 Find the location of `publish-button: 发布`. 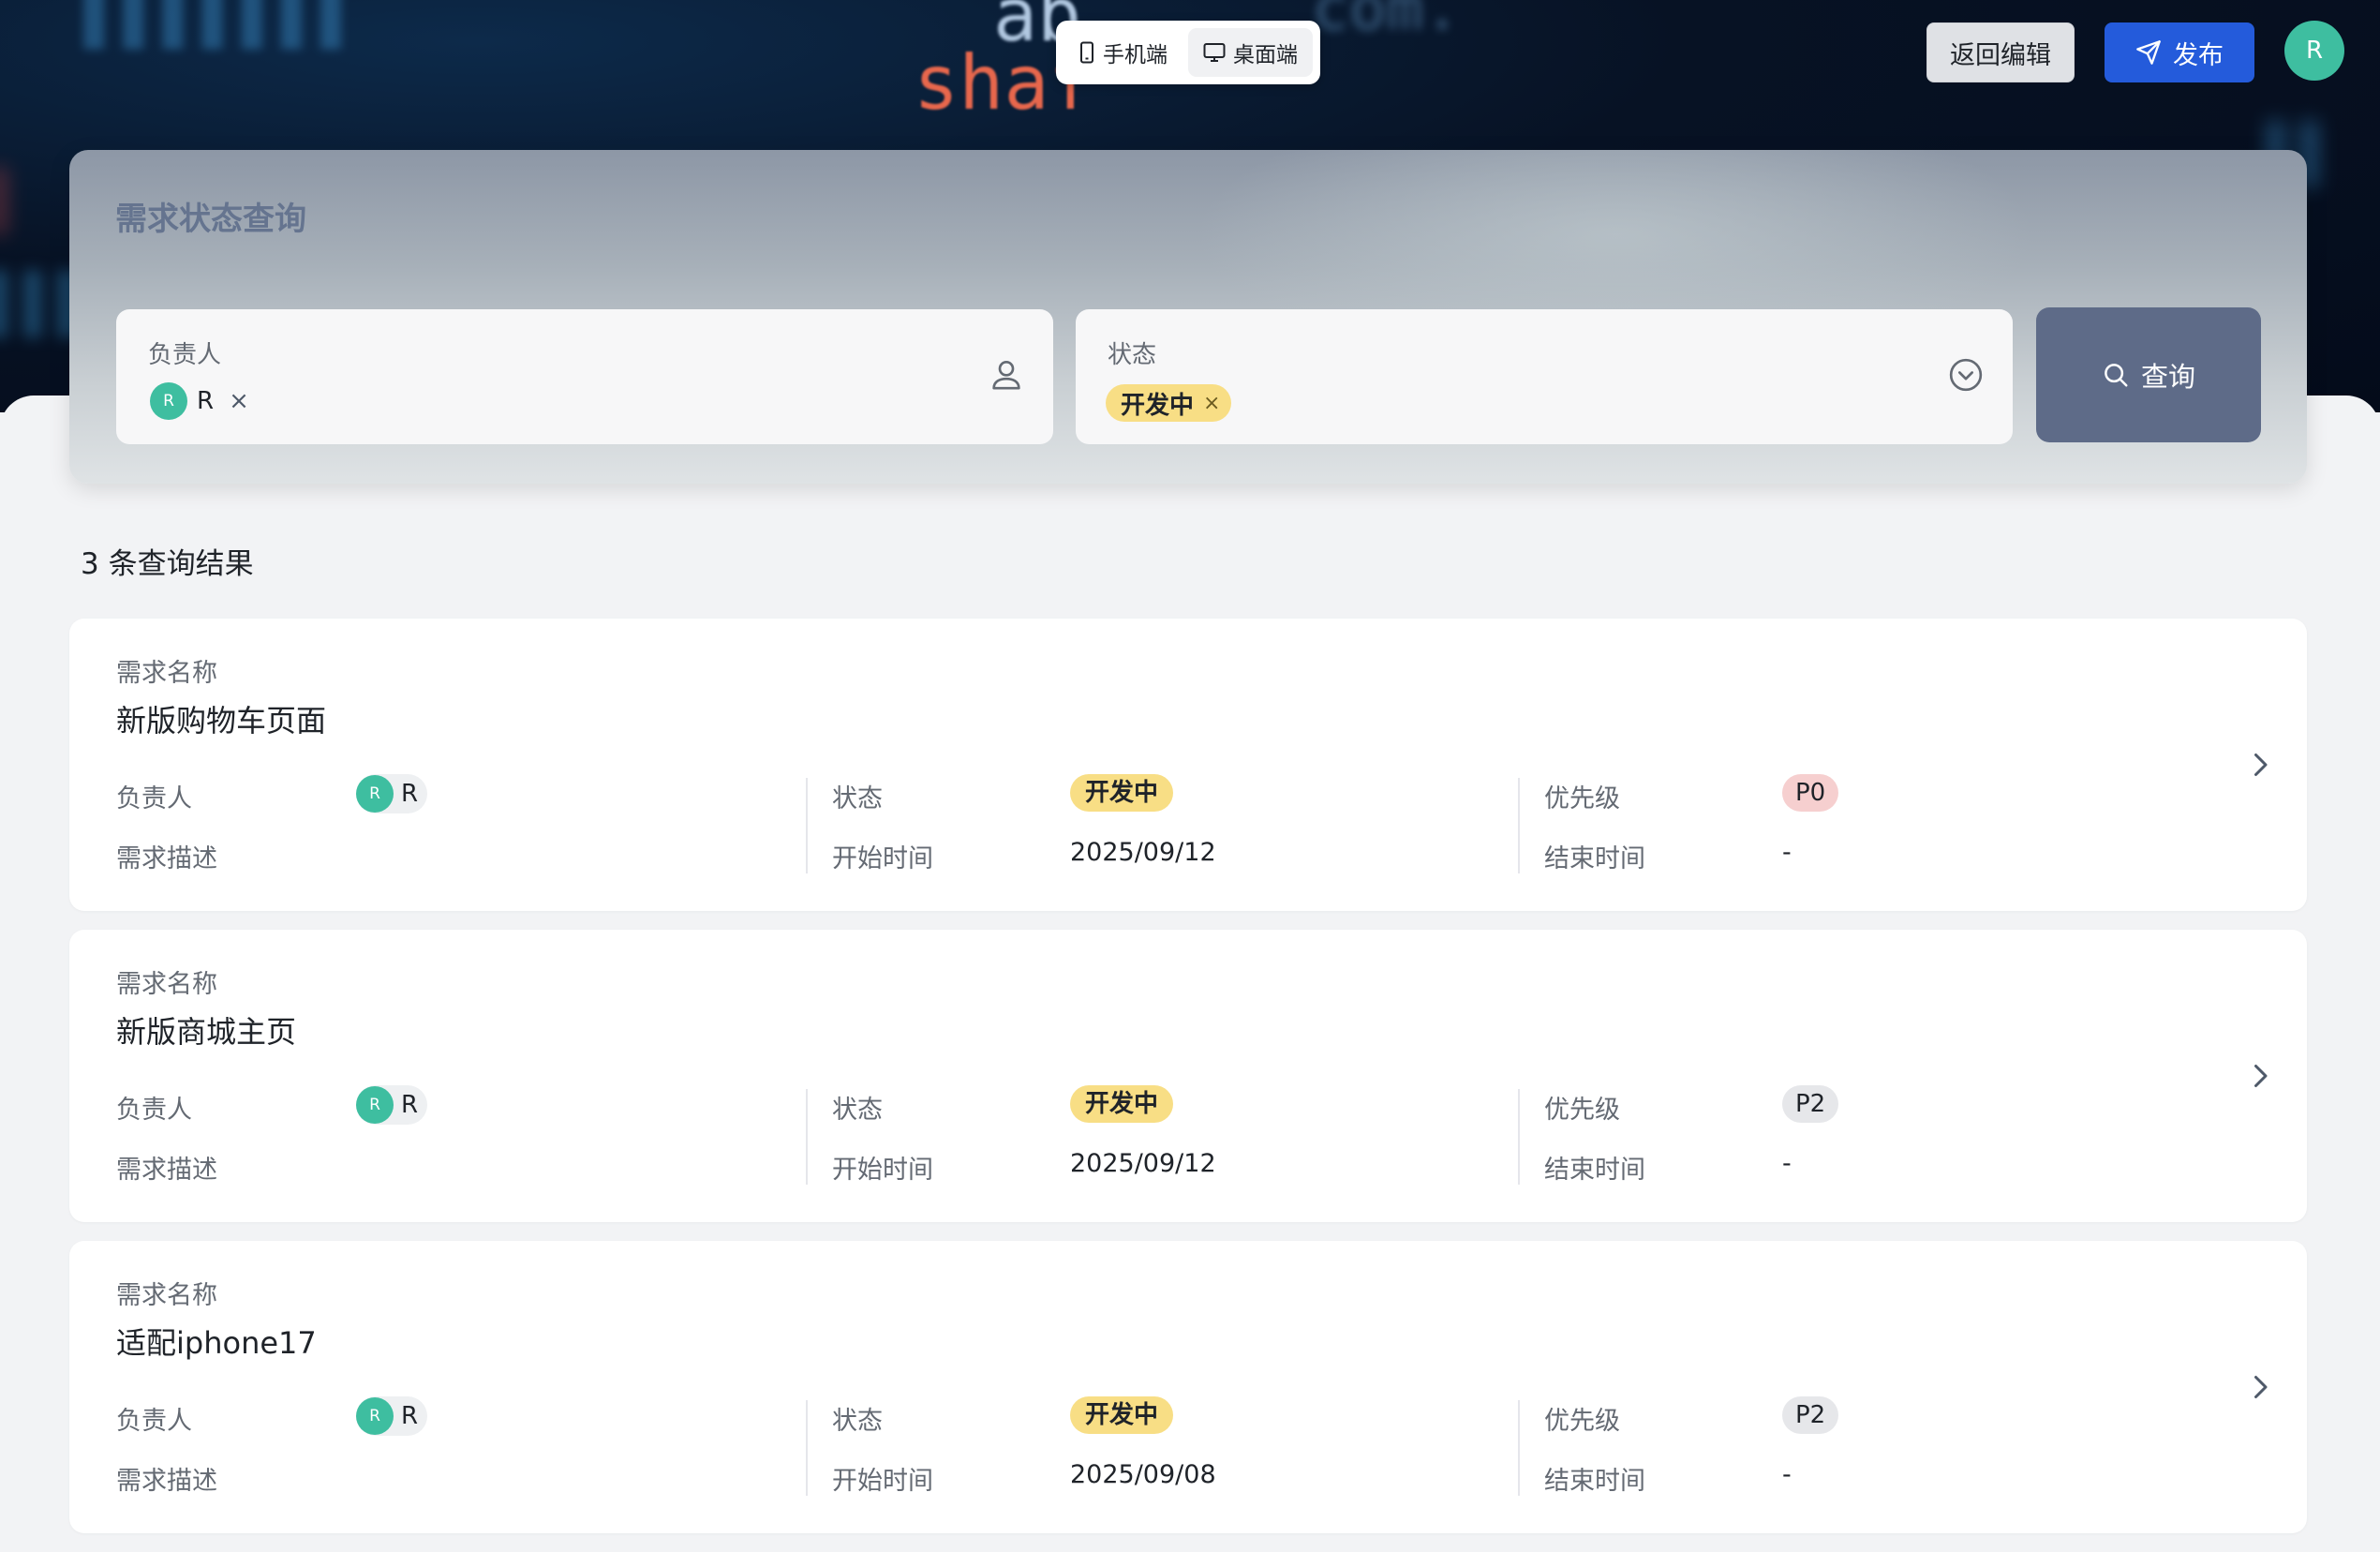

publish-button: 发布 is located at coordinates (2179, 52).